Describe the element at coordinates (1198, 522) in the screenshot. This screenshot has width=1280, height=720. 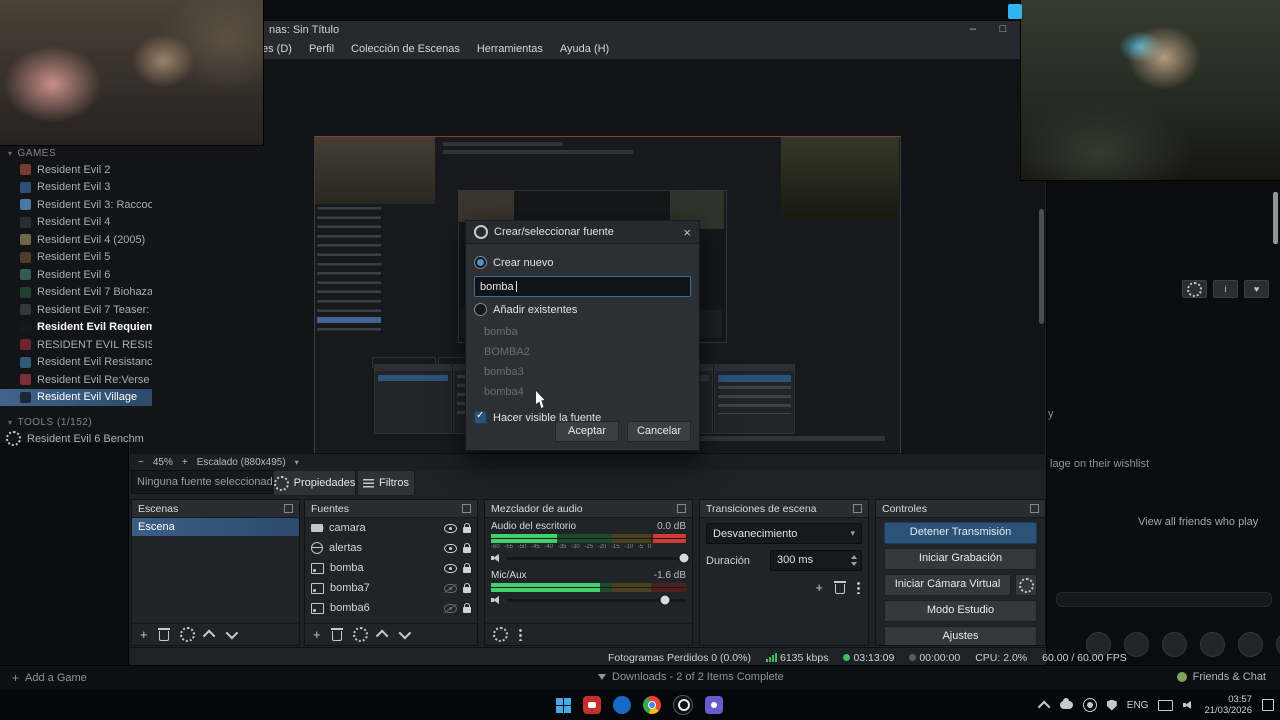
I see `view-friends-link: View all friends who play` at that location.